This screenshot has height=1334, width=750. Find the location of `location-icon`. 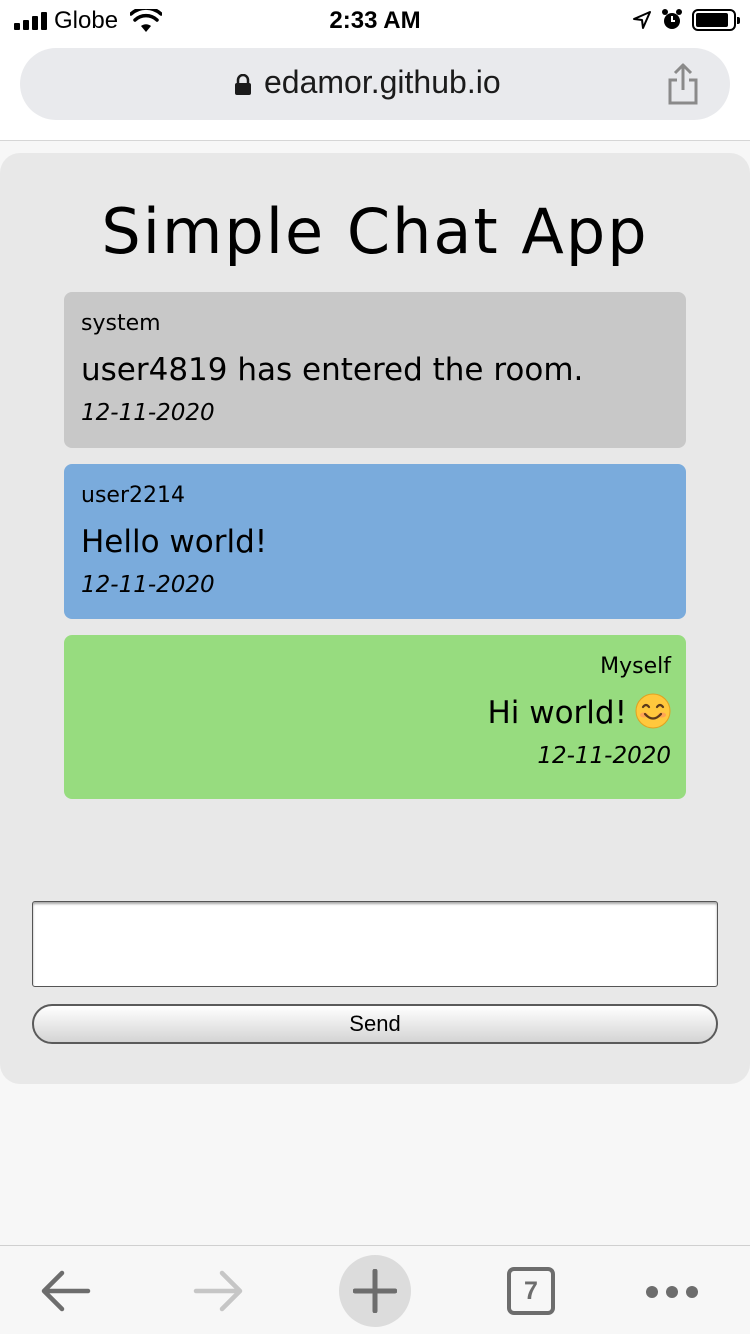

location-icon is located at coordinates (642, 20).